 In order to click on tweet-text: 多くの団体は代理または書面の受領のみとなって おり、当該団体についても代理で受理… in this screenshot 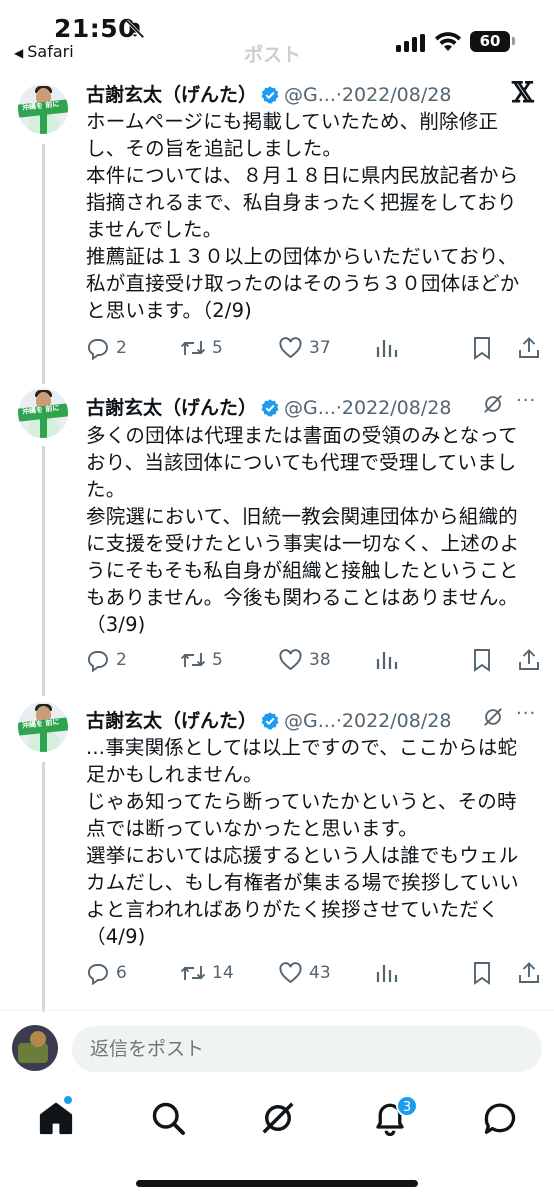, I will do `click(303, 530)`.